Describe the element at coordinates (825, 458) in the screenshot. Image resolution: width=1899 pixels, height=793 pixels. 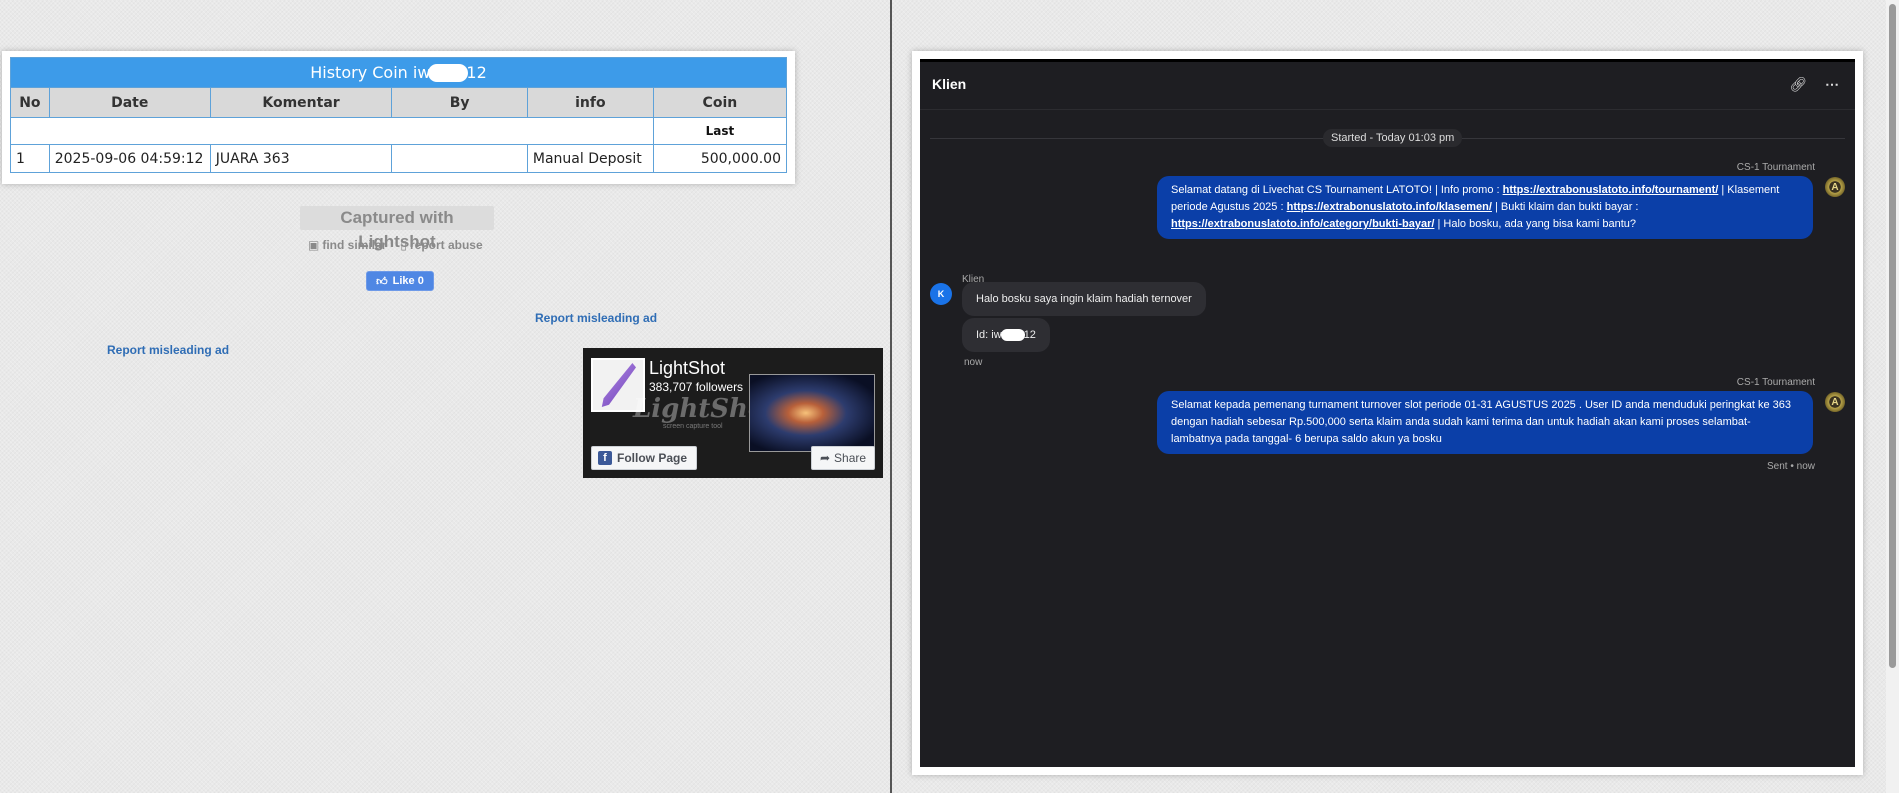
I see `share-icon: ➦` at that location.